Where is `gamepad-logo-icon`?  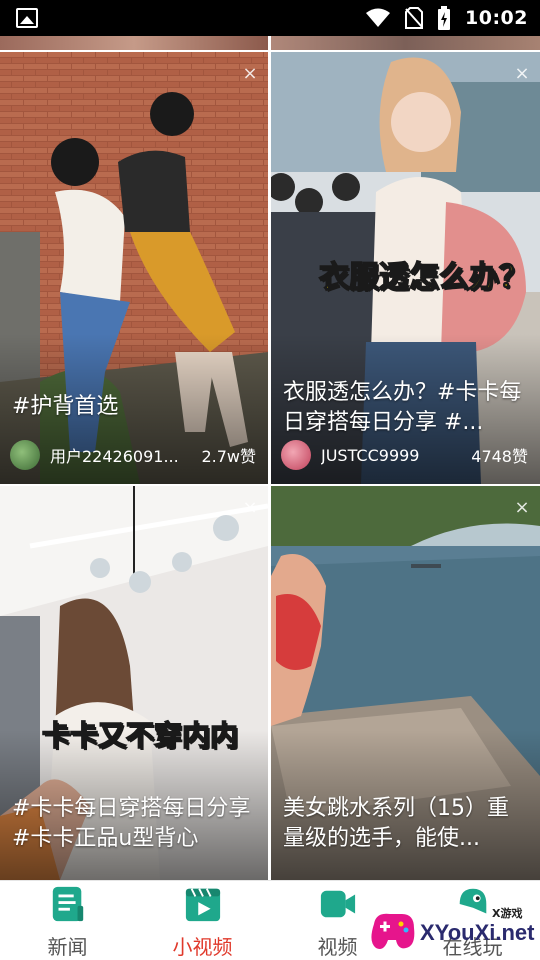
gamepad-logo-icon is located at coordinates (393, 931).